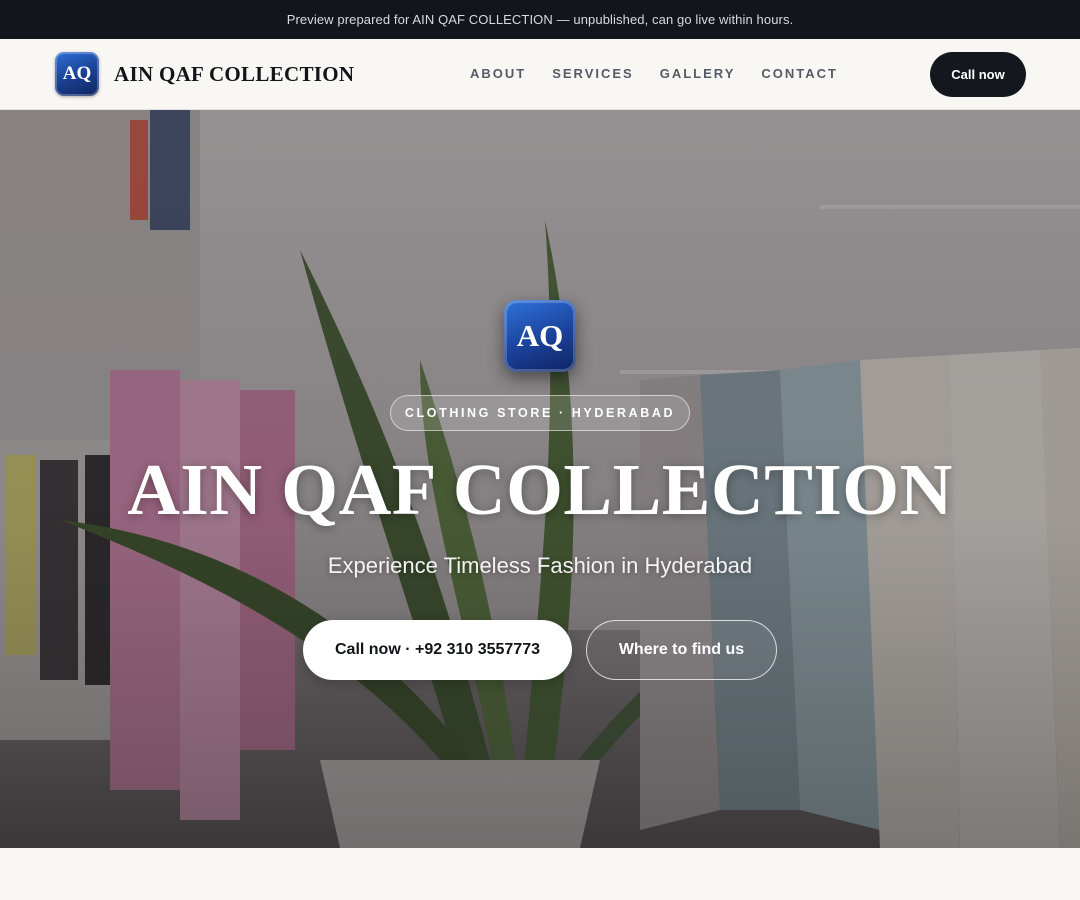 This screenshot has height=900, width=1080. I want to click on category-badge: CLOTHING STORE · HYDERABAD, so click(540, 413).